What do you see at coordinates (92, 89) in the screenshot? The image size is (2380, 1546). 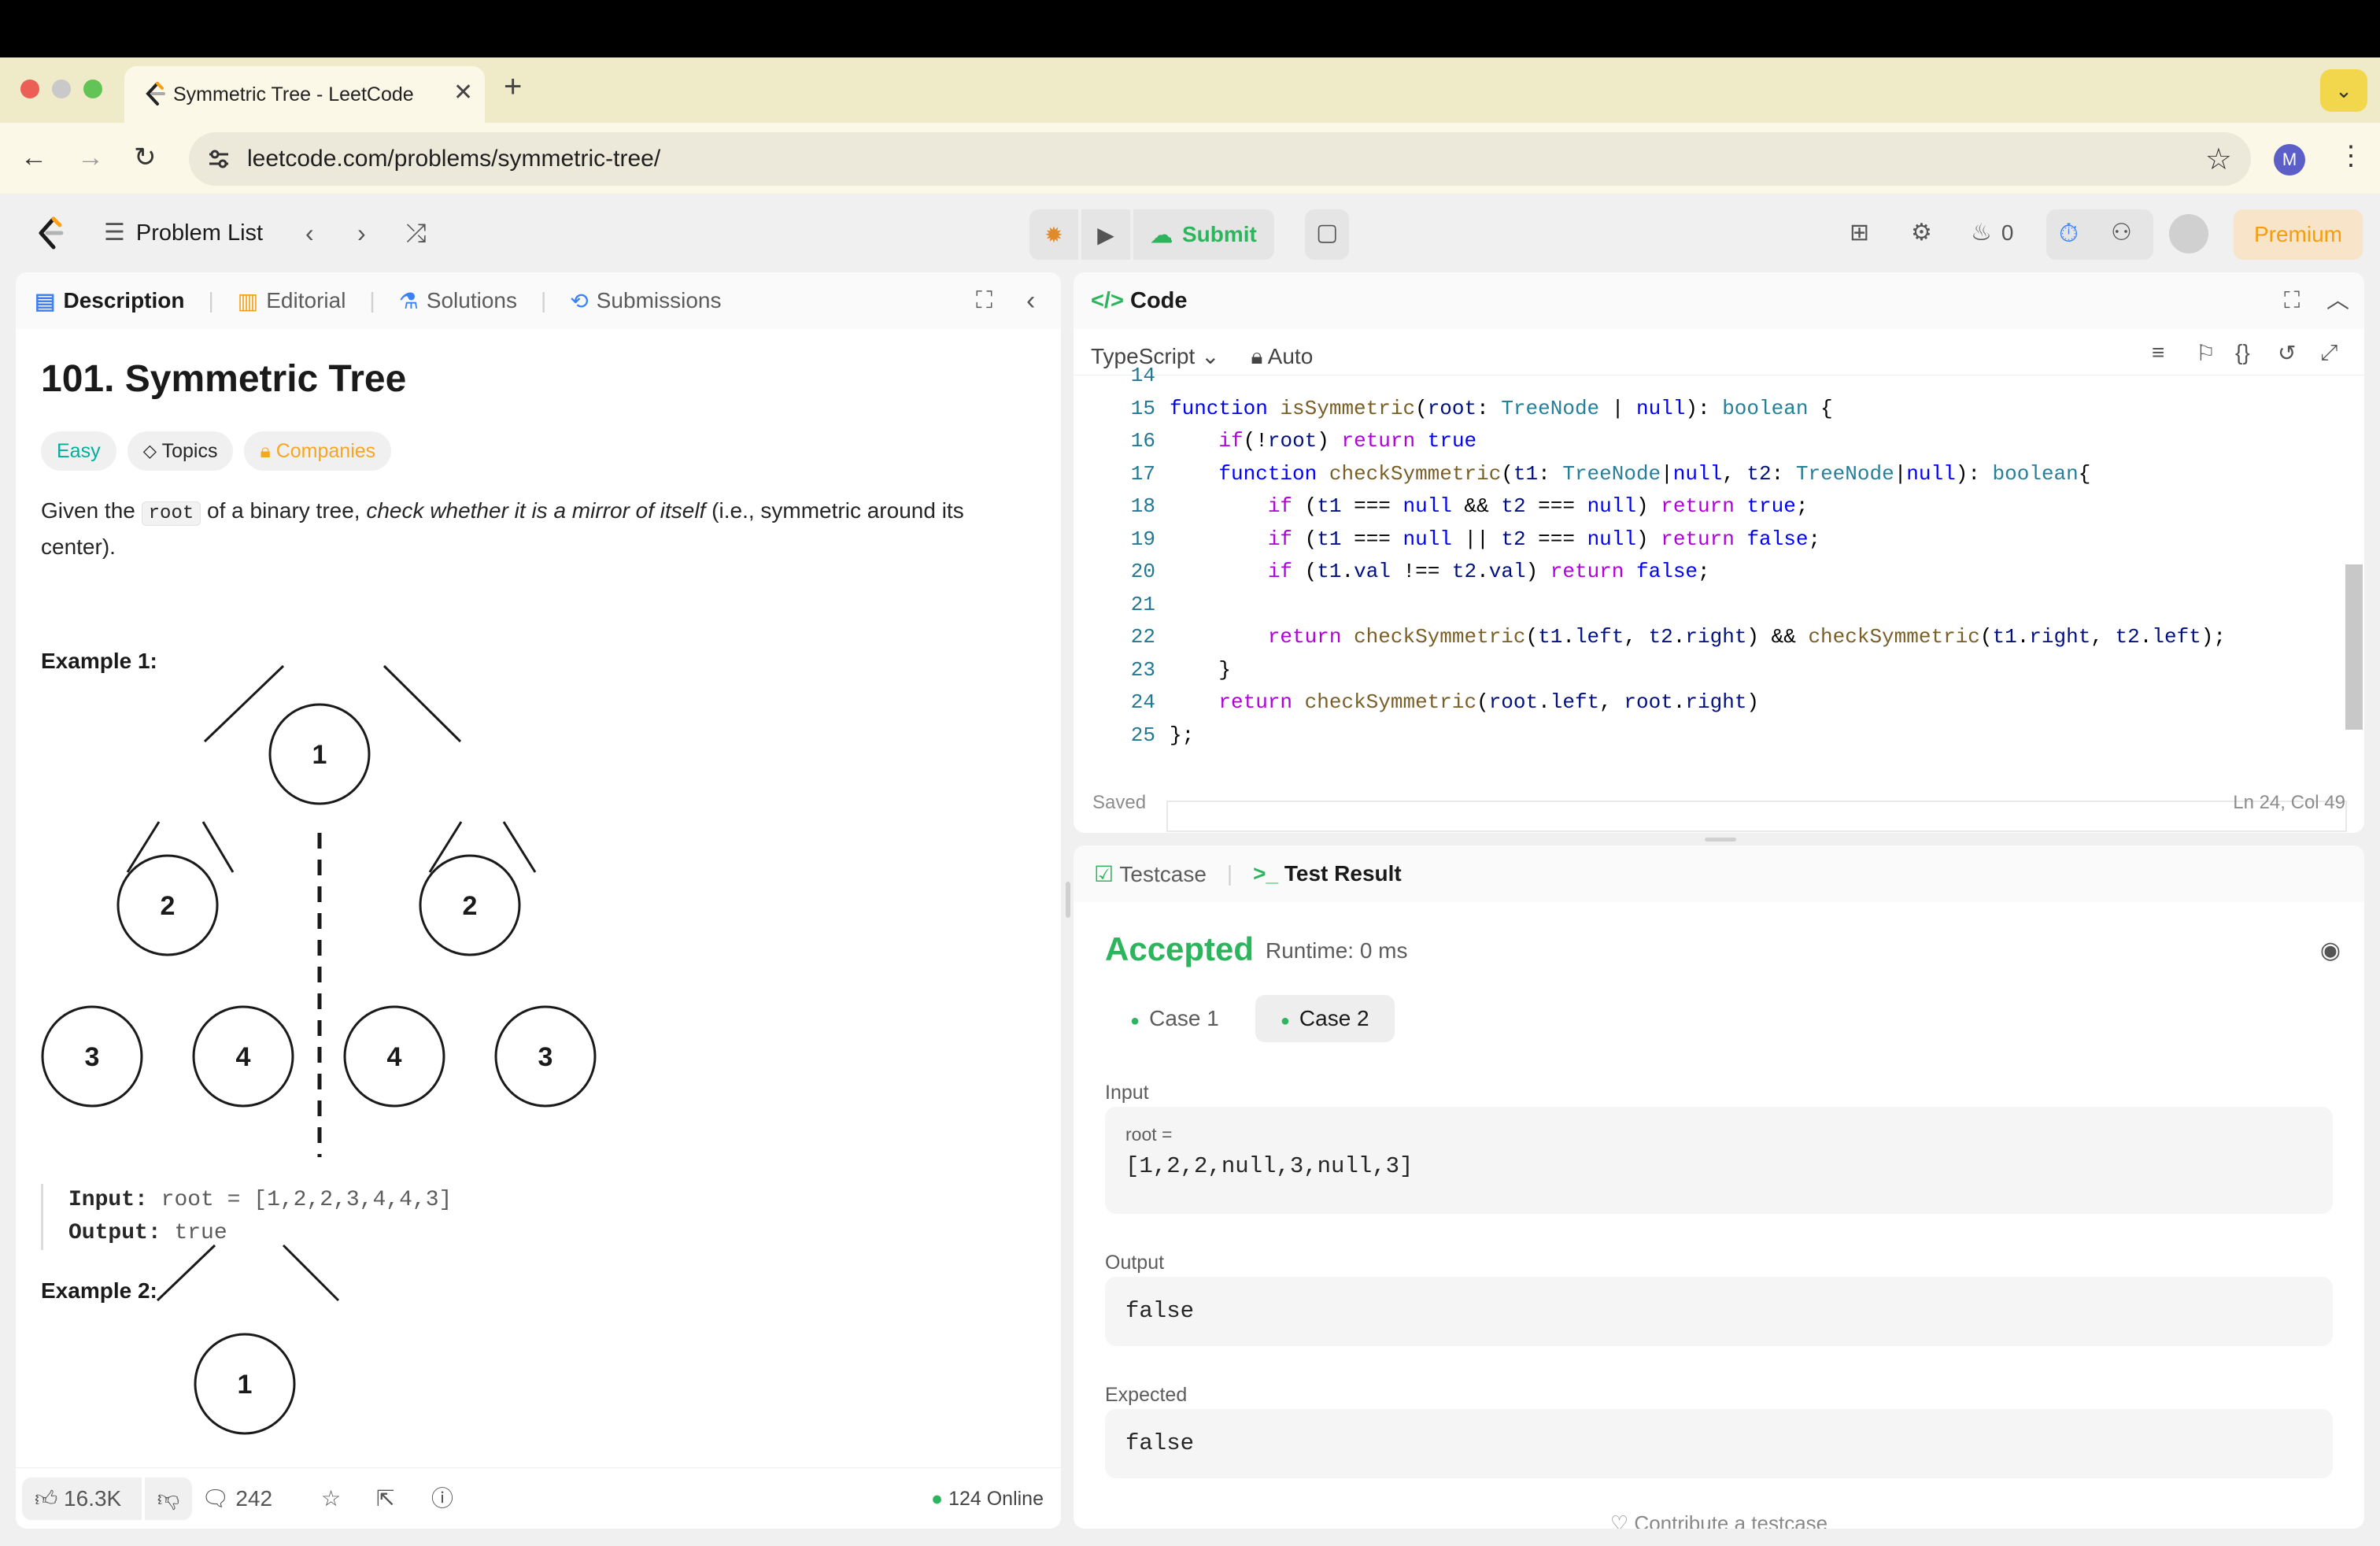 I see `window-zoom-button` at bounding box center [92, 89].